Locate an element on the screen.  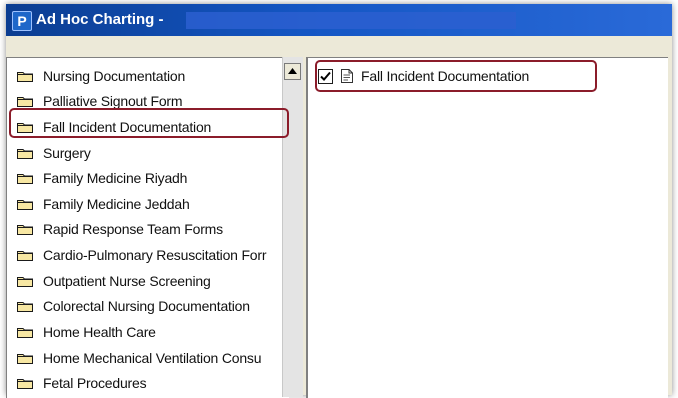
tree-item-home-health-care: Home Health Care is located at coordinates (86, 332).